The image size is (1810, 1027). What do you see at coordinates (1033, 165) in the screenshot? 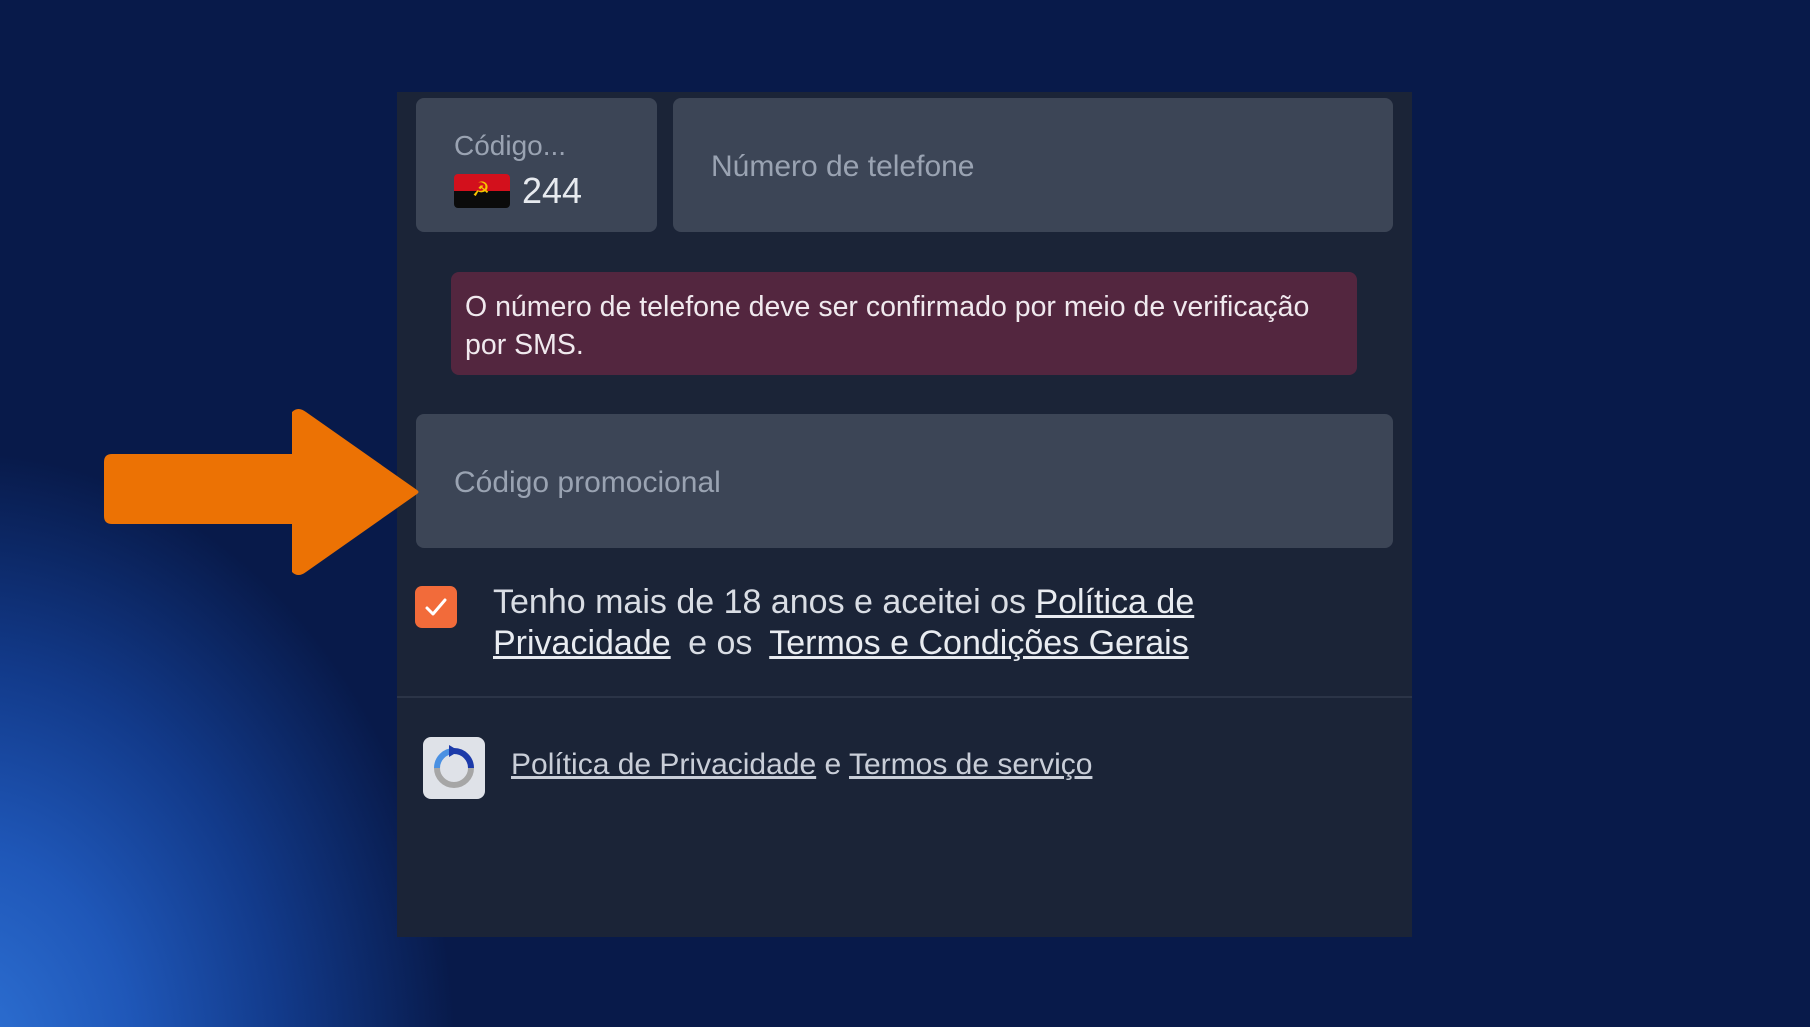
I see `phone-number-input: Número de telefone` at bounding box center [1033, 165].